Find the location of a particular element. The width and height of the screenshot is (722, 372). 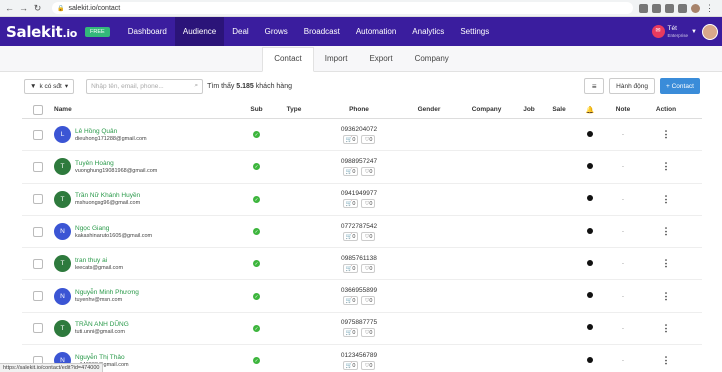

contact-name-link: tran thuy ai is located at coordinates (99, 260).